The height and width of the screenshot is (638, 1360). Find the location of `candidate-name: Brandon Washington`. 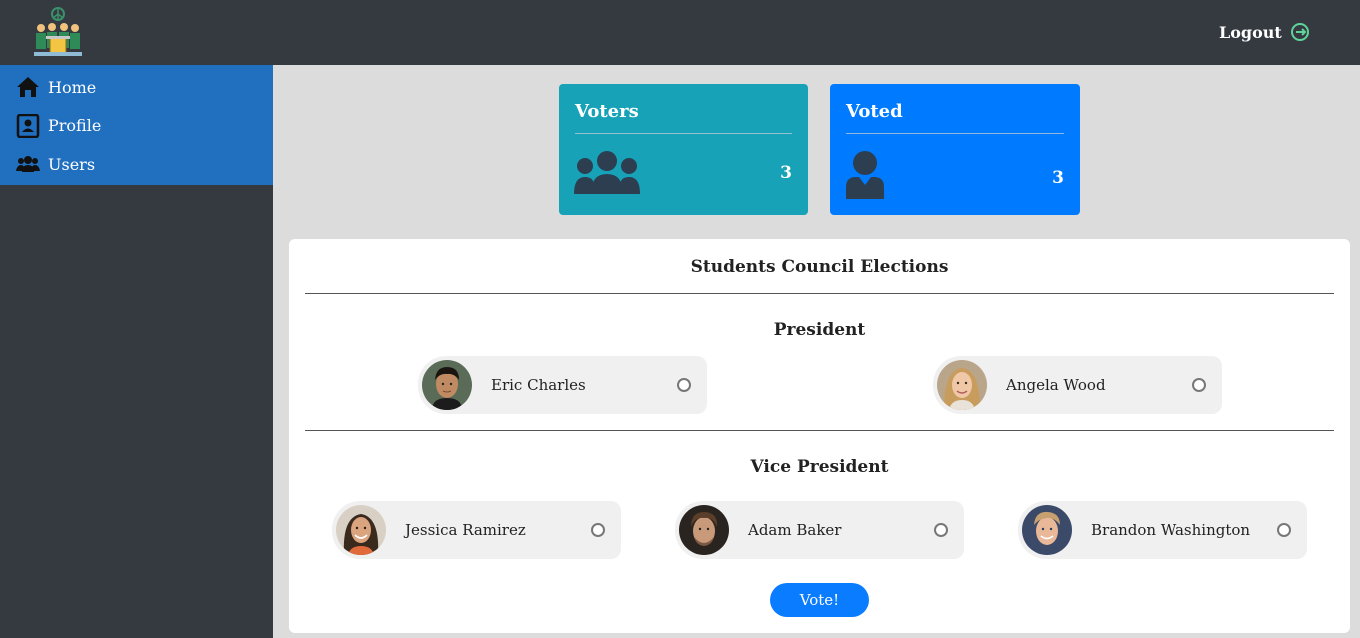

candidate-name: Brandon Washington is located at coordinates (1171, 530).